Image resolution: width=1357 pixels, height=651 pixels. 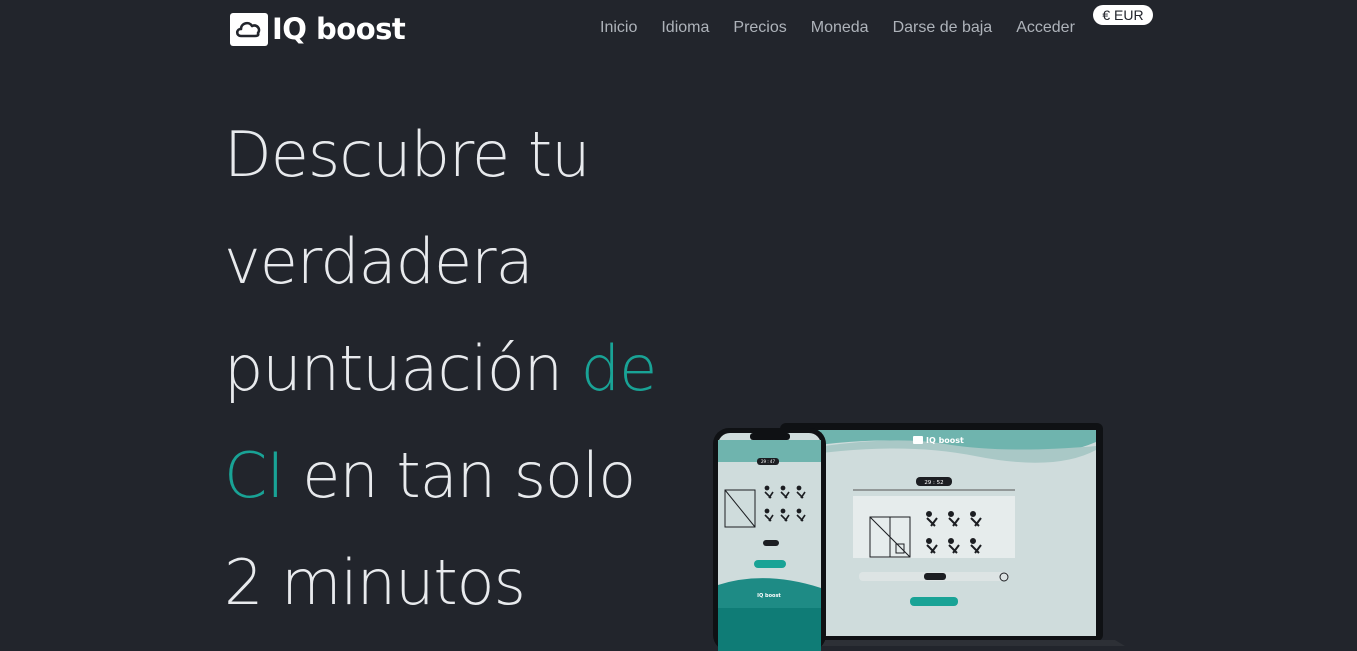 I want to click on phone-timer: 29 : 47, so click(x=768, y=461).